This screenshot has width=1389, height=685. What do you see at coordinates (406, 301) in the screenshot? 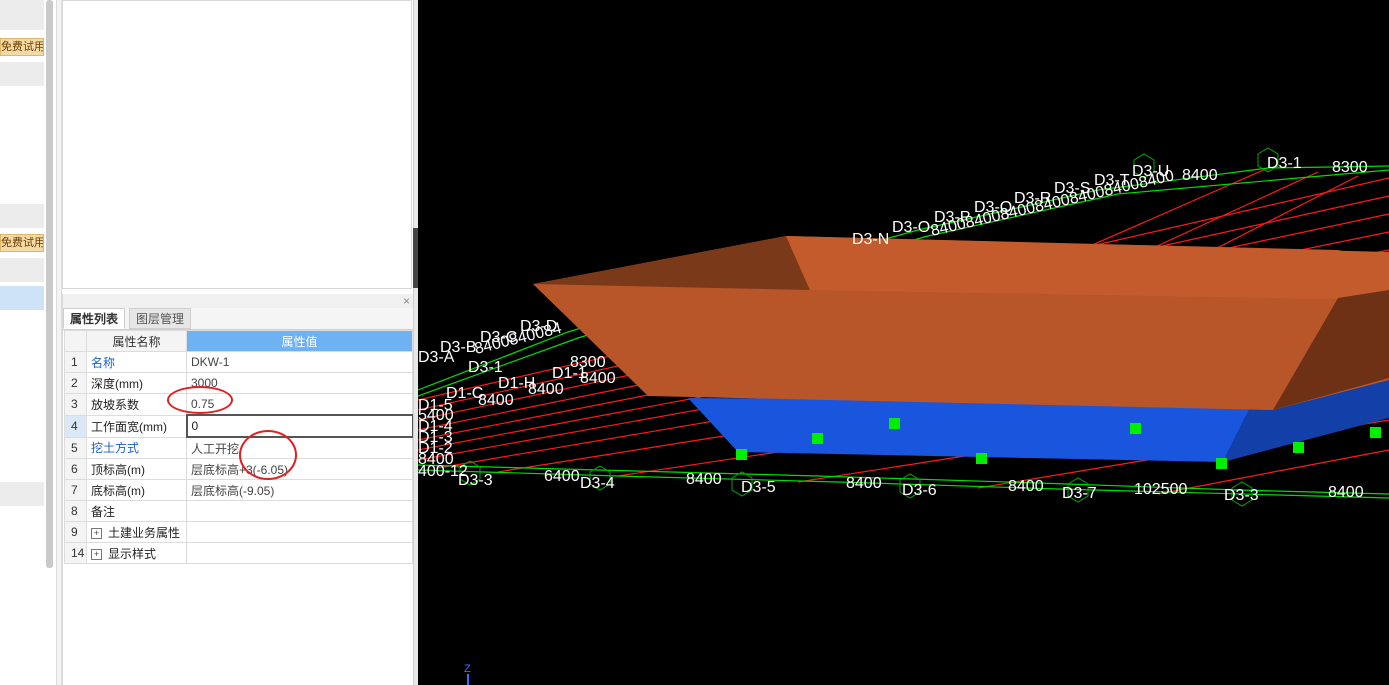
I see `close-icon: ×` at bounding box center [406, 301].